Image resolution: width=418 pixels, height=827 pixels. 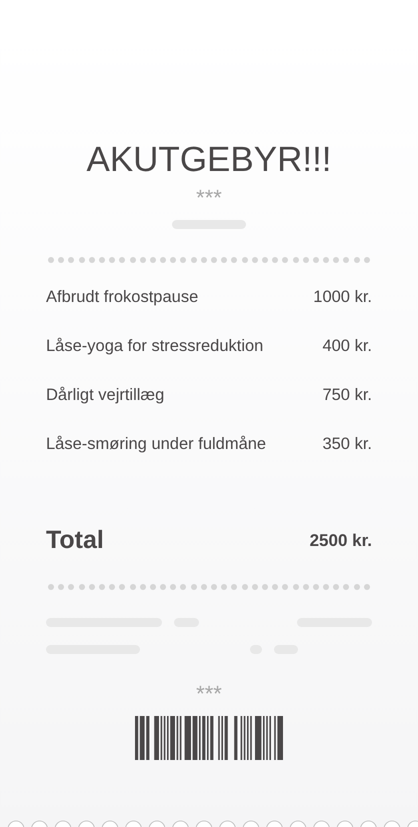 What do you see at coordinates (347, 444) in the screenshot?
I see `item-amount: 350 kr.` at bounding box center [347, 444].